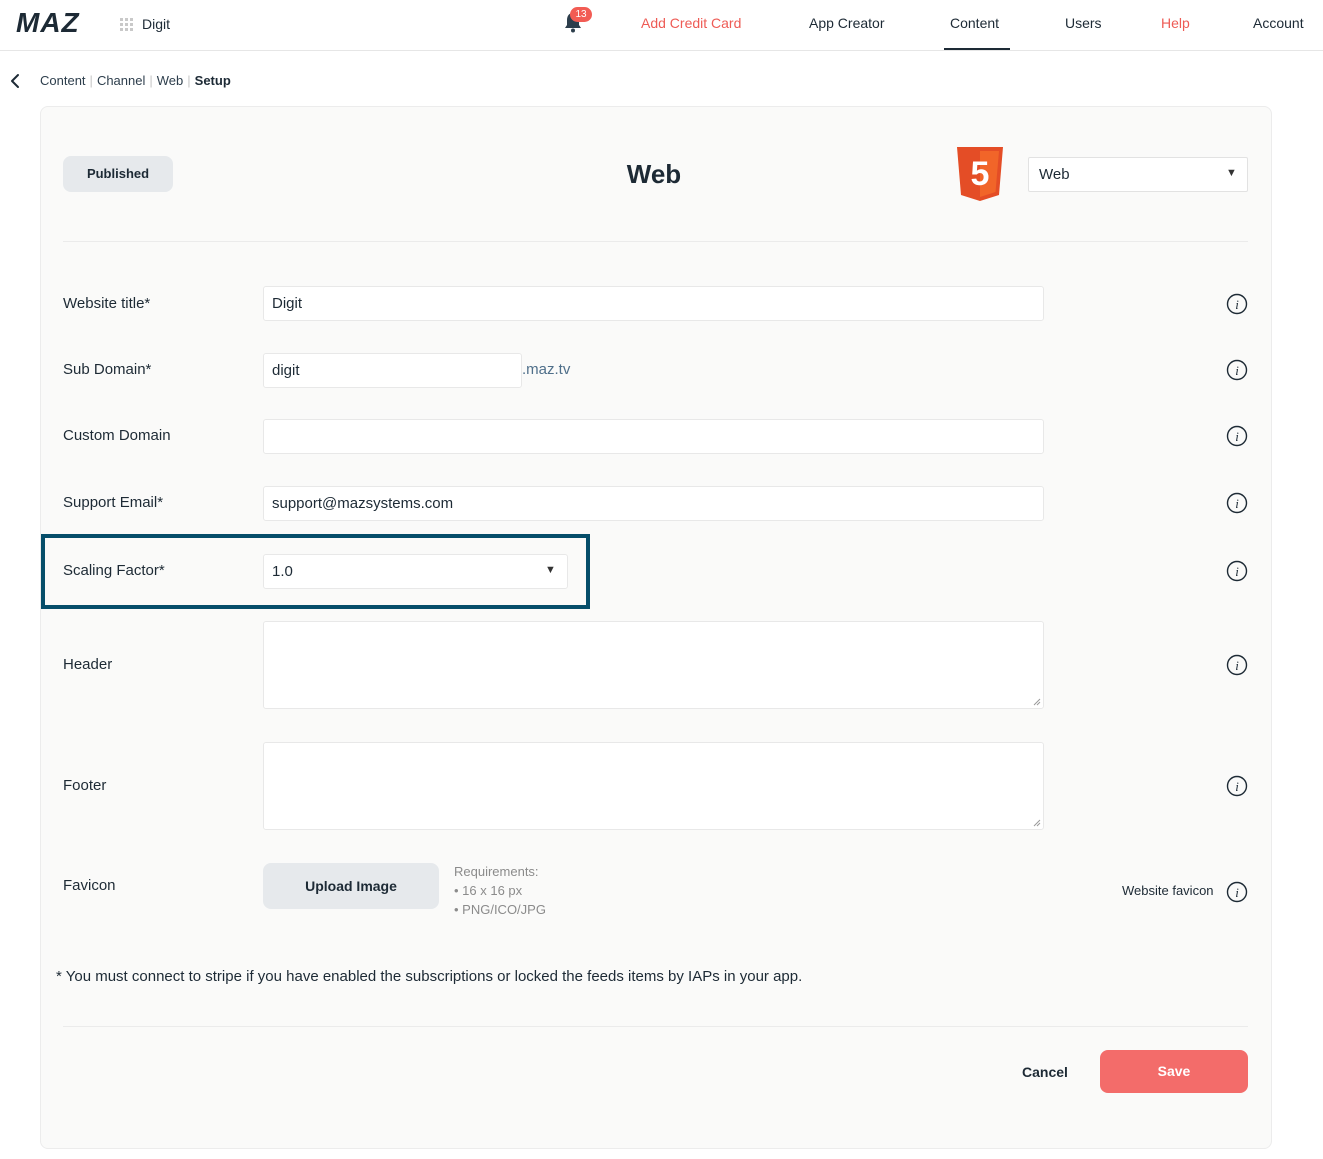 This screenshot has width=1323, height=1159. Describe the element at coordinates (114, 570) in the screenshot. I see `scaling-factor-label: Scaling Factor*` at that location.